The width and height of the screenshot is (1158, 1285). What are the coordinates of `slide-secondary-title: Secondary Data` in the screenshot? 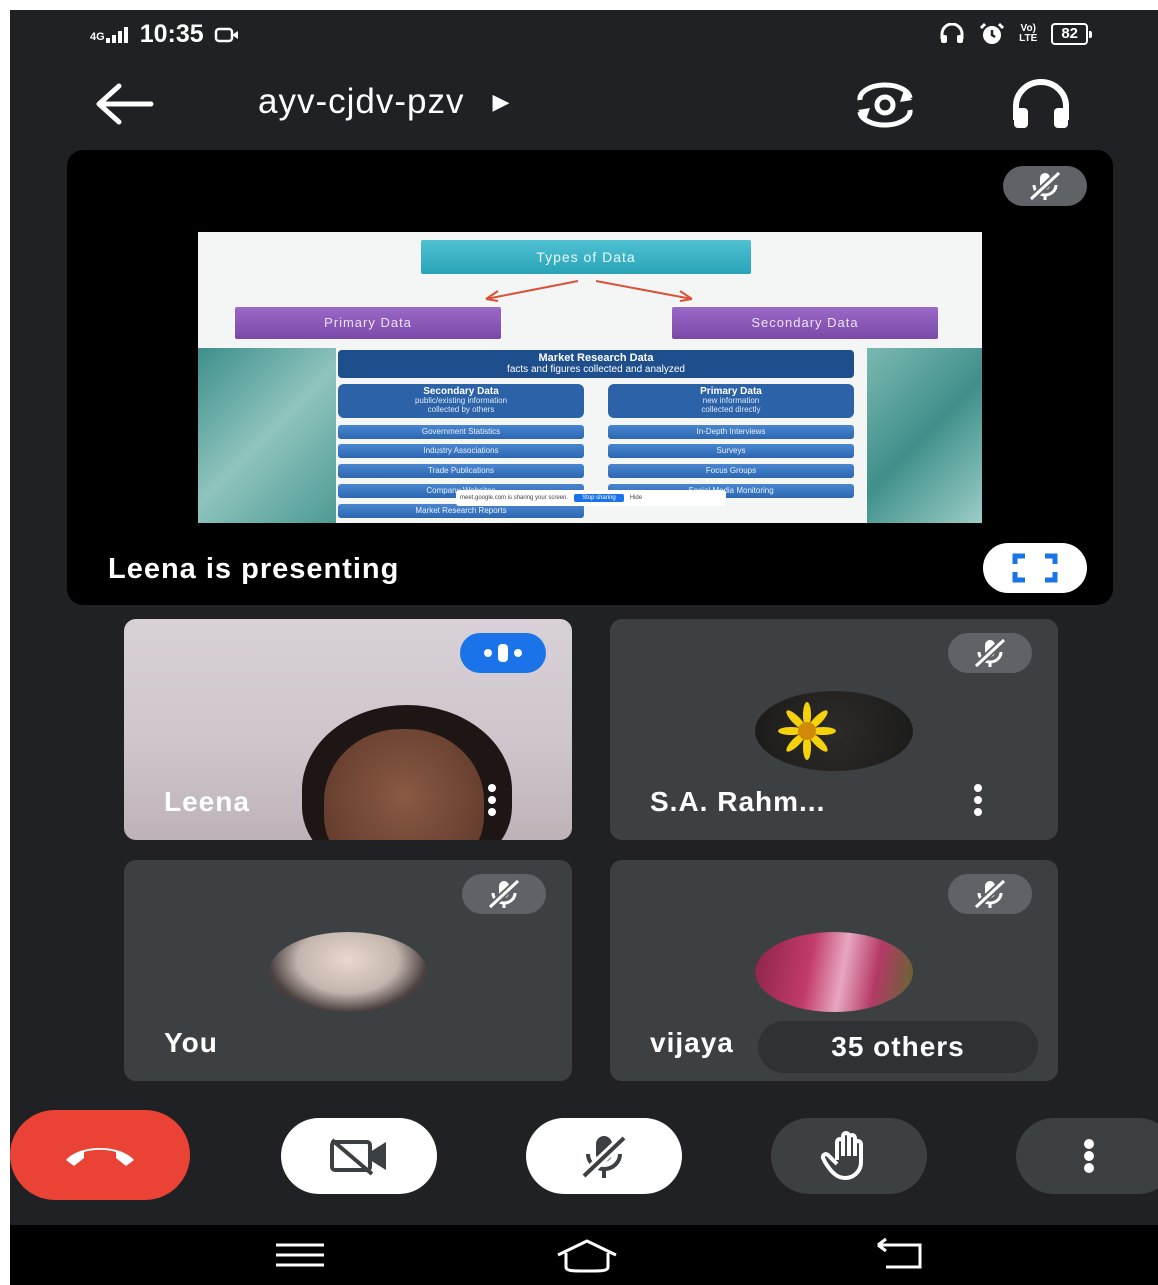 It's located at (461, 391).